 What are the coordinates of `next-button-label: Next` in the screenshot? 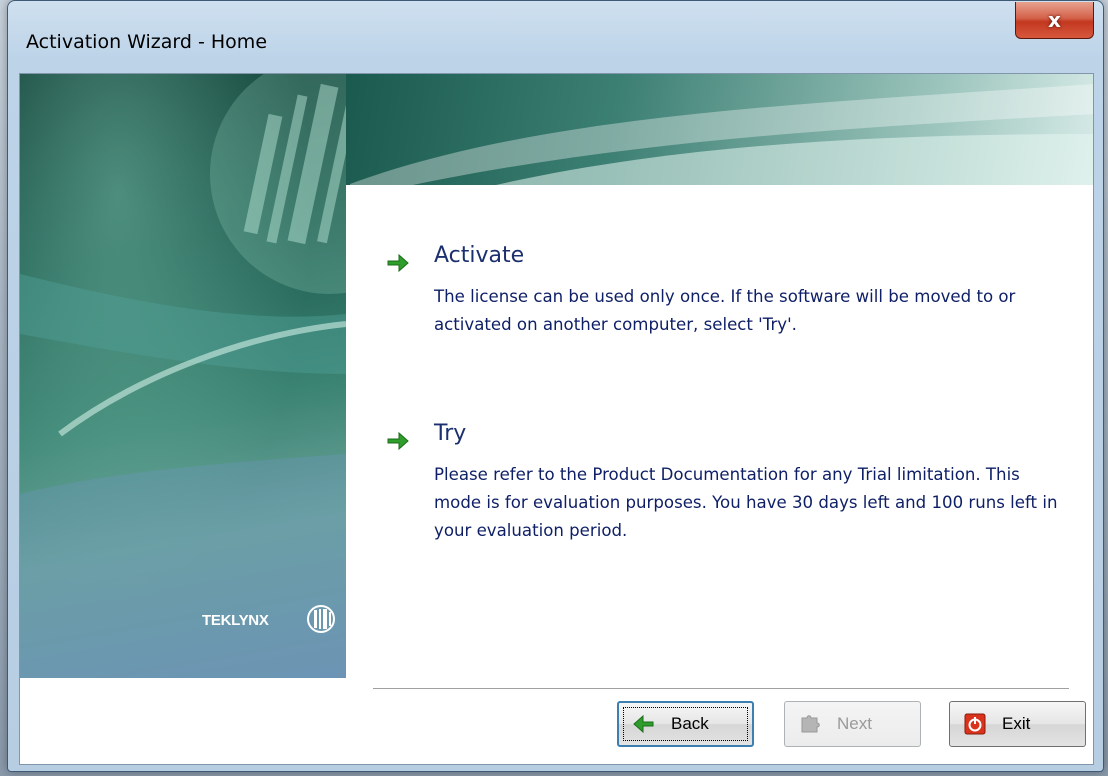 It's located at (854, 723).